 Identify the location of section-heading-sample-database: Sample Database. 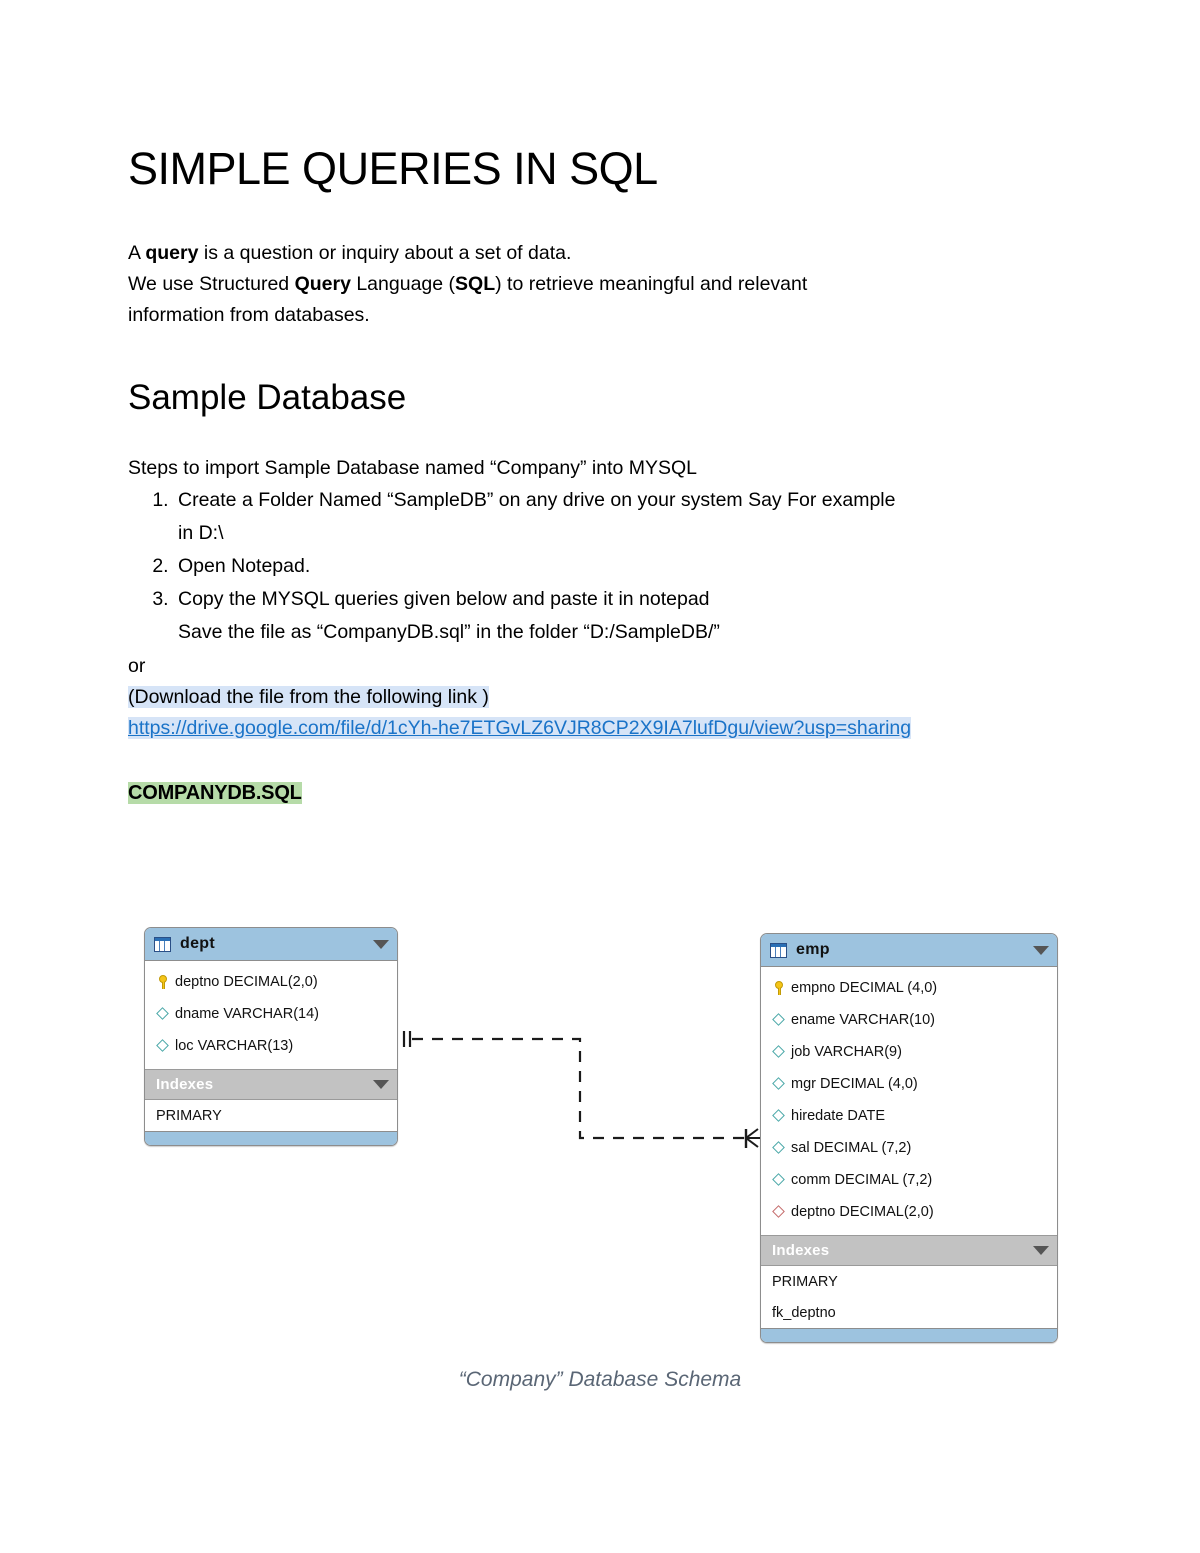
(267, 397).